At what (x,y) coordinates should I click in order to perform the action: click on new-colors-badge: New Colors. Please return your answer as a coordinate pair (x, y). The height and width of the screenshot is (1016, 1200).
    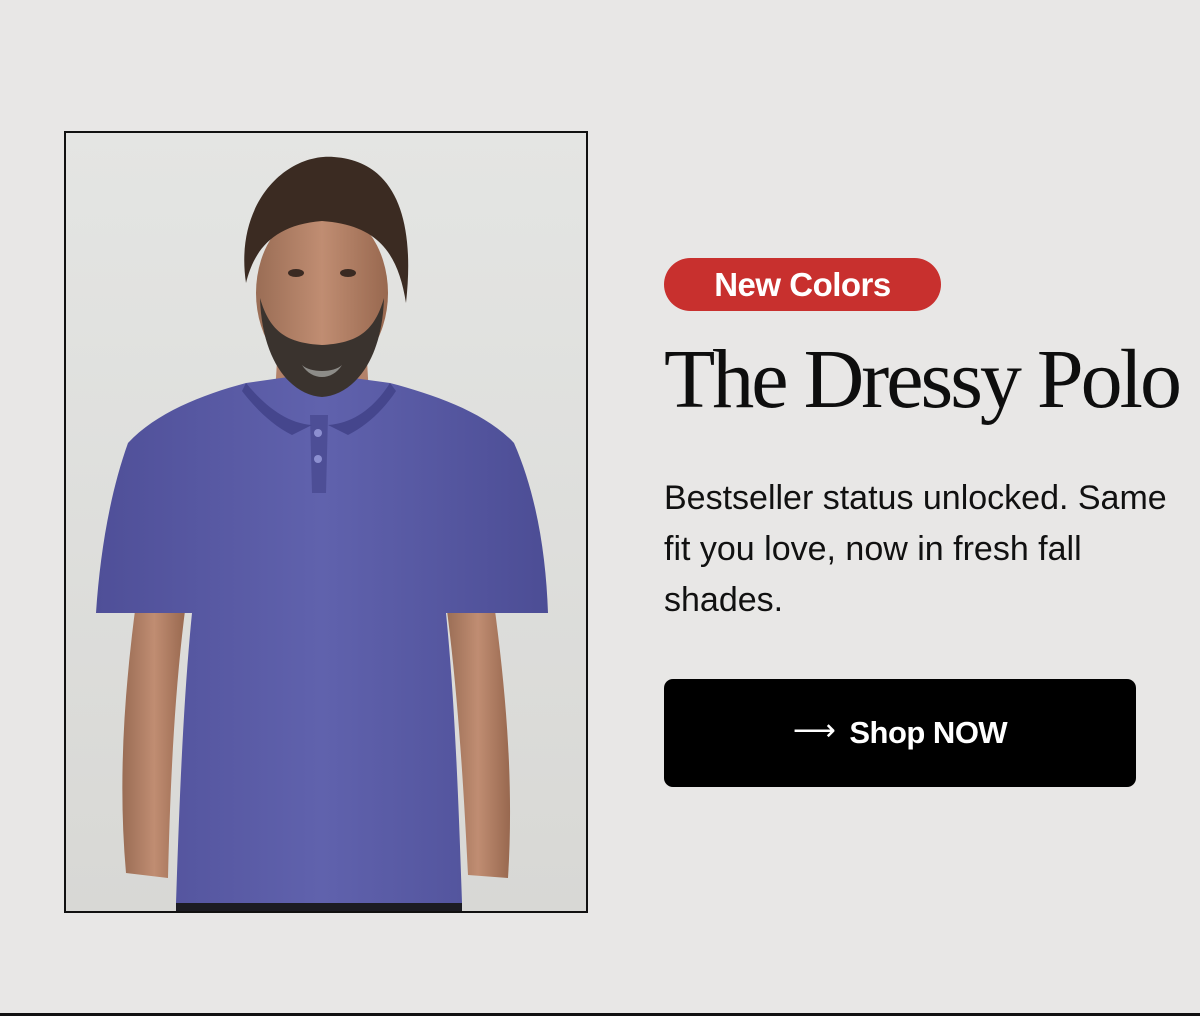
    Looking at the image, I should click on (802, 284).